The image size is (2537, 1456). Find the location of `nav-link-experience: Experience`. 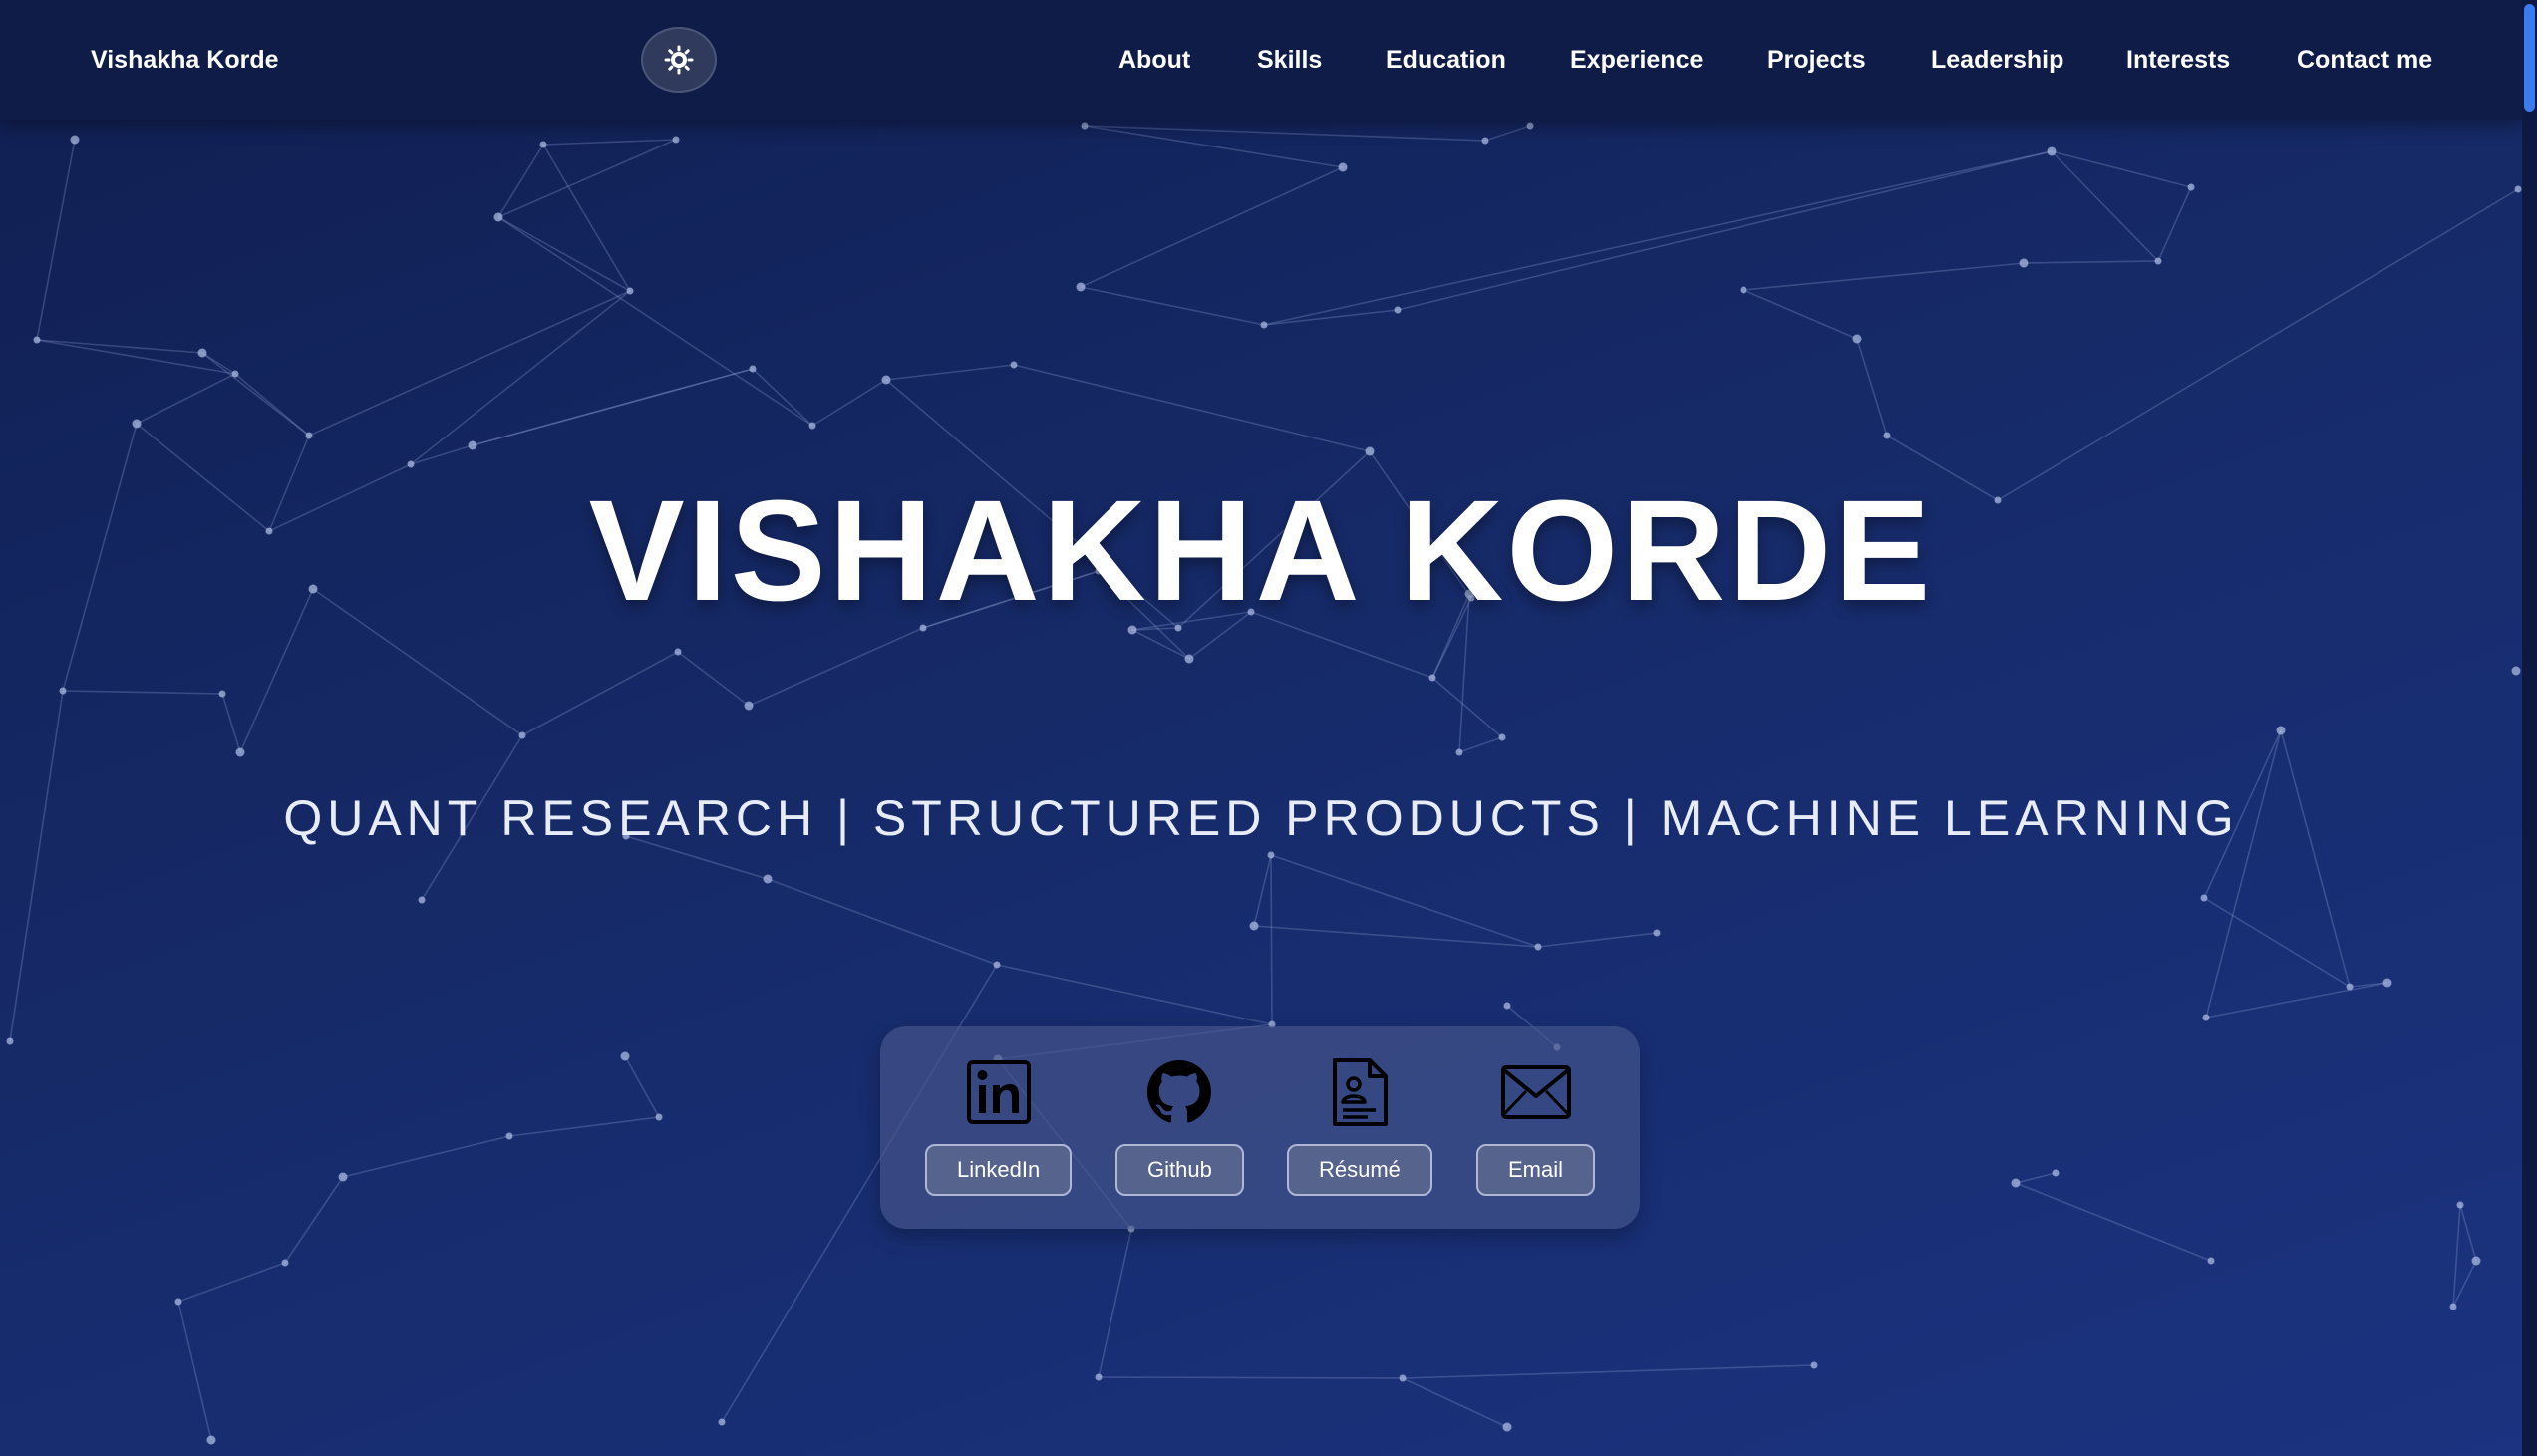

nav-link-experience: Experience is located at coordinates (1637, 60).